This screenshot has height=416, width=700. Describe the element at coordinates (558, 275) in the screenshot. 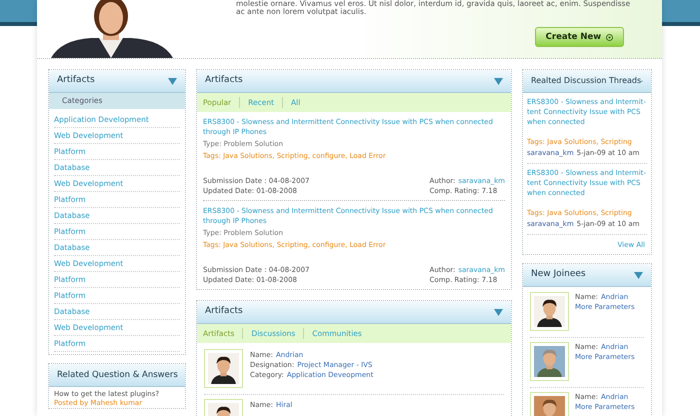

I see `panel-title: New Joinees` at that location.